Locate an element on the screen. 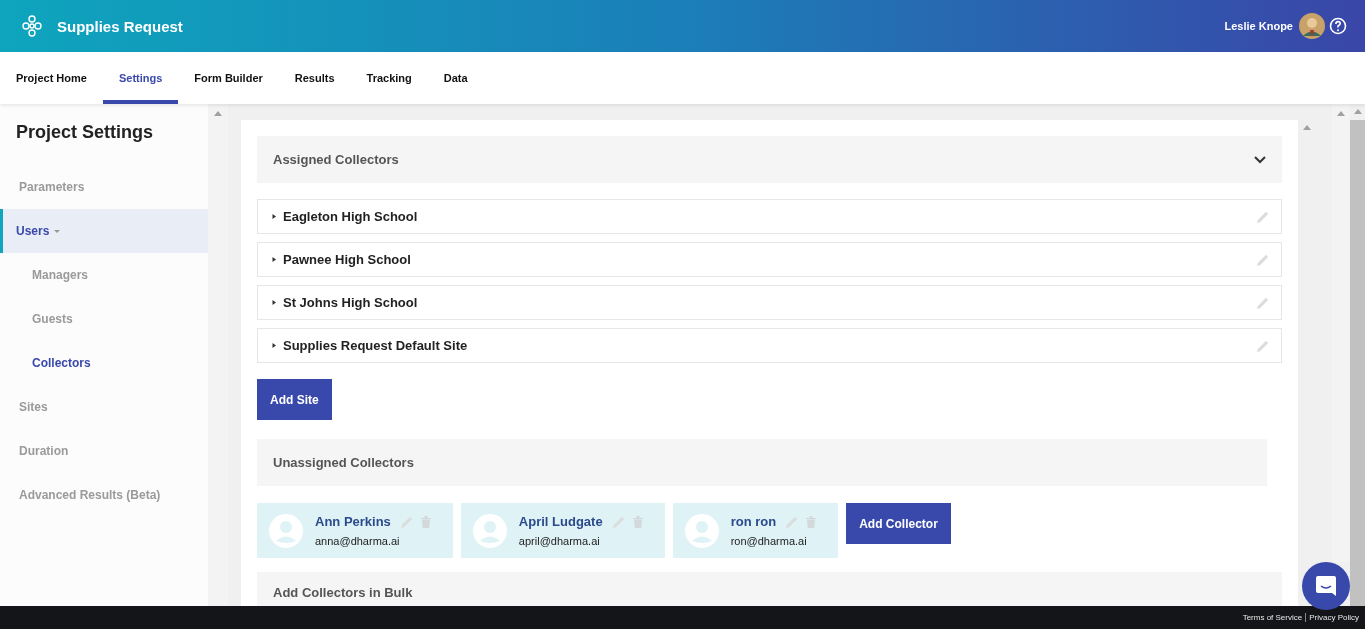 This screenshot has width=1365, height=629. logo-icon is located at coordinates (32, 26).